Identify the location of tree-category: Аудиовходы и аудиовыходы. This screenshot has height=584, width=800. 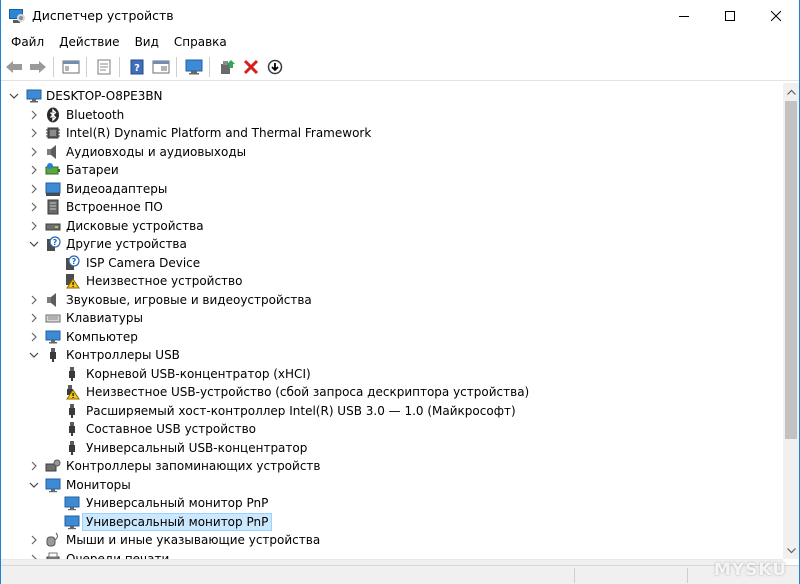
(391, 152).